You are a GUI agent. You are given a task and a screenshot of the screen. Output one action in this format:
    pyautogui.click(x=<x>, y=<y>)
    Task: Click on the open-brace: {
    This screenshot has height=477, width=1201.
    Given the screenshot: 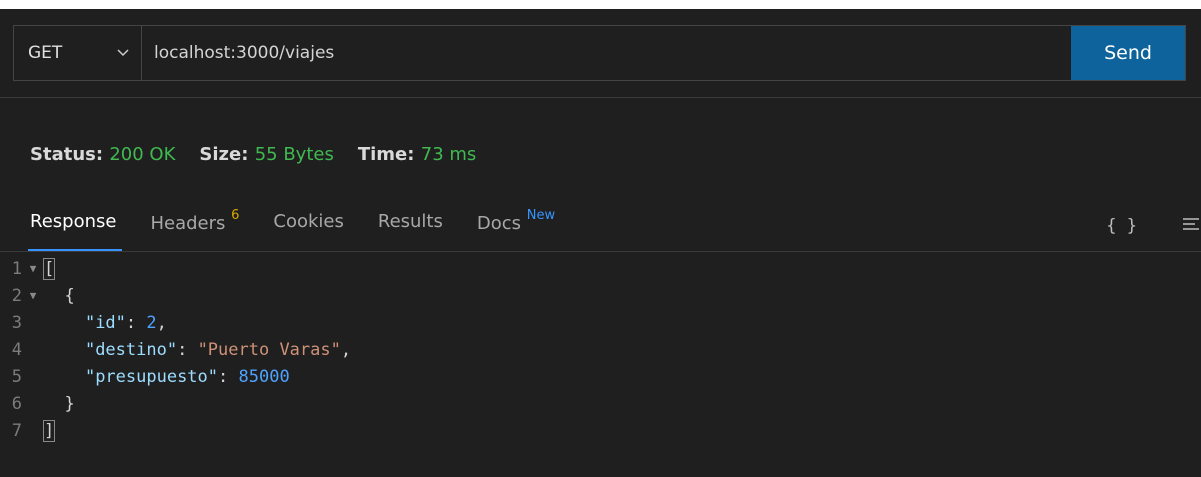 What is the action you would take?
    pyautogui.click(x=69, y=295)
    